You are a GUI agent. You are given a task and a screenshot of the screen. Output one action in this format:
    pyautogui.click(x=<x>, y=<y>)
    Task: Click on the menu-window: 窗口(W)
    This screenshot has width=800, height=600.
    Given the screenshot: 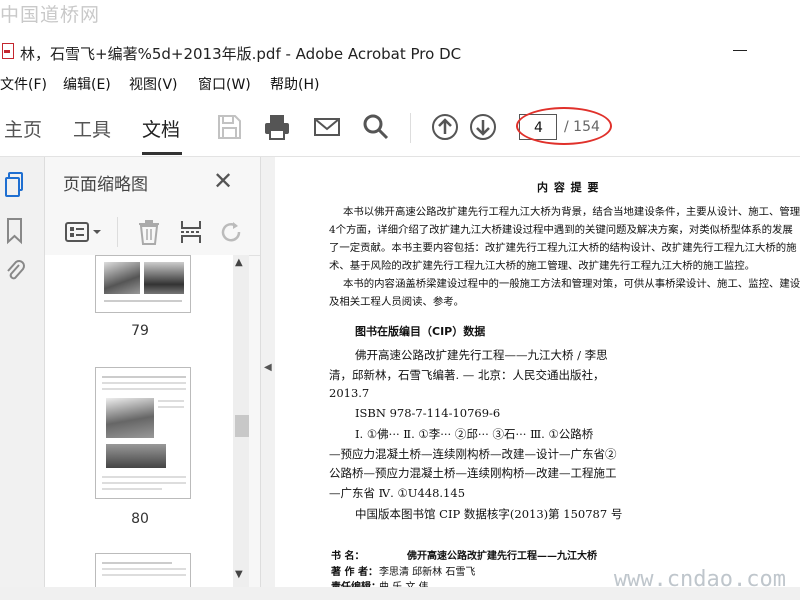 What is the action you would take?
    pyautogui.click(x=224, y=84)
    